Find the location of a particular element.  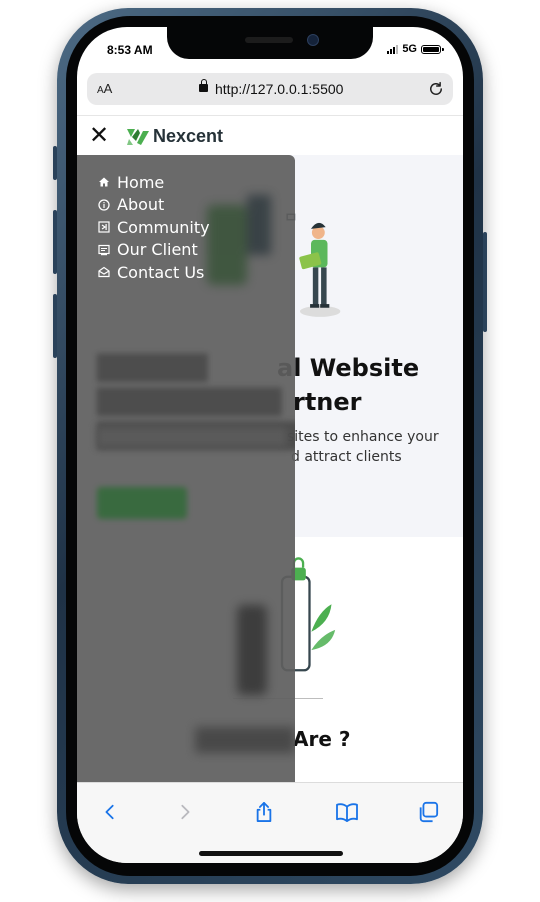

blurred-hero-desc is located at coordinates (192, 437).